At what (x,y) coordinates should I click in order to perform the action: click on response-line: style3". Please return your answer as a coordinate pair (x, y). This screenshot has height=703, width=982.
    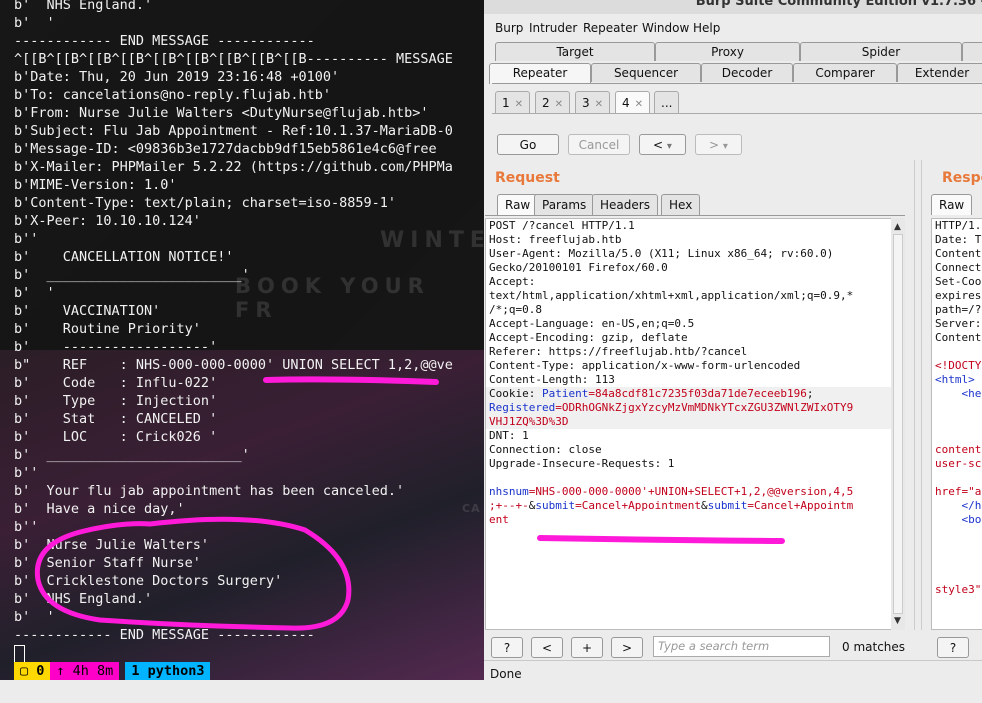
    Looking at the image, I should click on (958, 589).